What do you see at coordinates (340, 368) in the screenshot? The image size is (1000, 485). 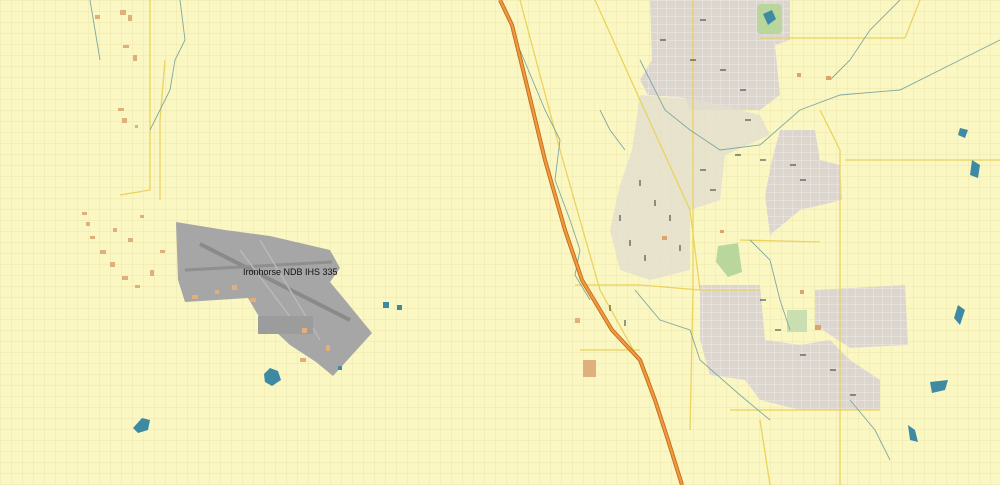 I see `pond-airport-south` at bounding box center [340, 368].